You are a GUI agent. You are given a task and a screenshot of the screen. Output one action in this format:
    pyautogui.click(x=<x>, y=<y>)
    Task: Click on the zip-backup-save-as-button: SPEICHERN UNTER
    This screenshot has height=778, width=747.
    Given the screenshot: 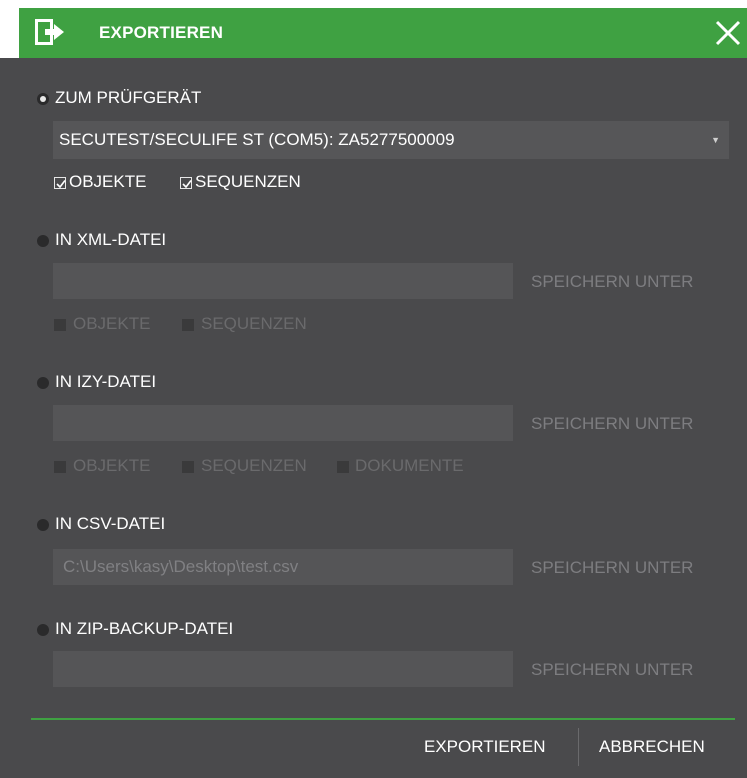 What is the action you would take?
    pyautogui.click(x=612, y=670)
    